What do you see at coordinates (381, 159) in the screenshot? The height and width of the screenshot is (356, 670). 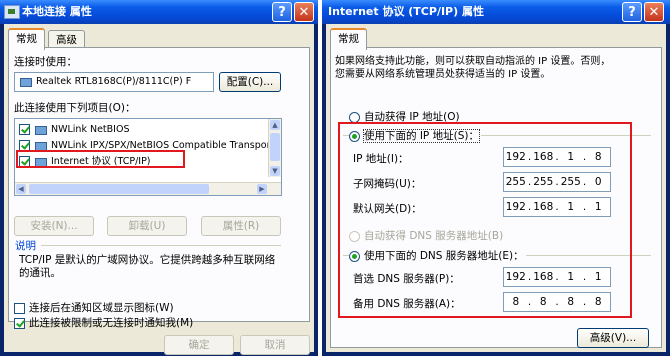 I see `ip-address-label: IP 地址(I)：` at bounding box center [381, 159].